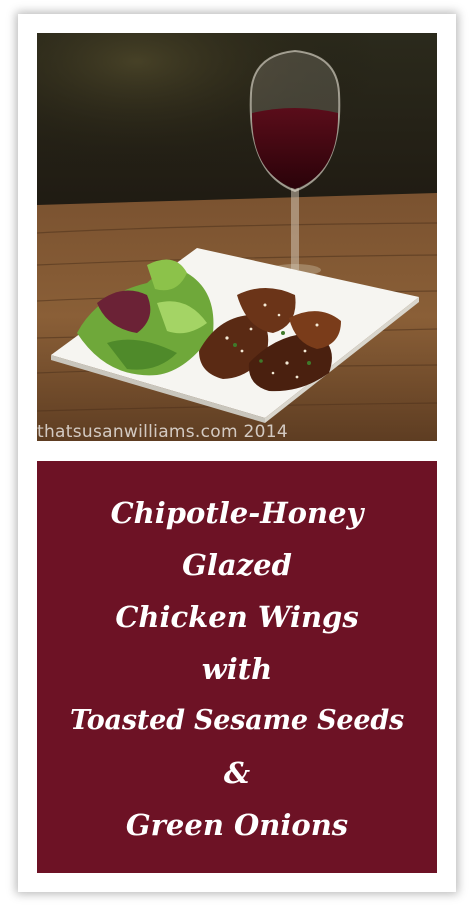  Describe the element at coordinates (237, 513) in the screenshot. I see `title-line-1: Chipotle-Honey` at that location.